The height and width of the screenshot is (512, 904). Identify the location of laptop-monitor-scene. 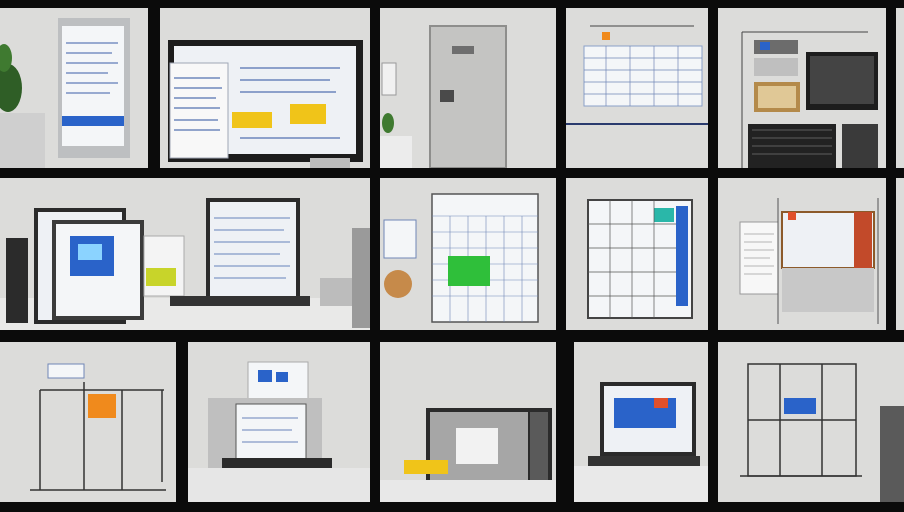
(641, 422).